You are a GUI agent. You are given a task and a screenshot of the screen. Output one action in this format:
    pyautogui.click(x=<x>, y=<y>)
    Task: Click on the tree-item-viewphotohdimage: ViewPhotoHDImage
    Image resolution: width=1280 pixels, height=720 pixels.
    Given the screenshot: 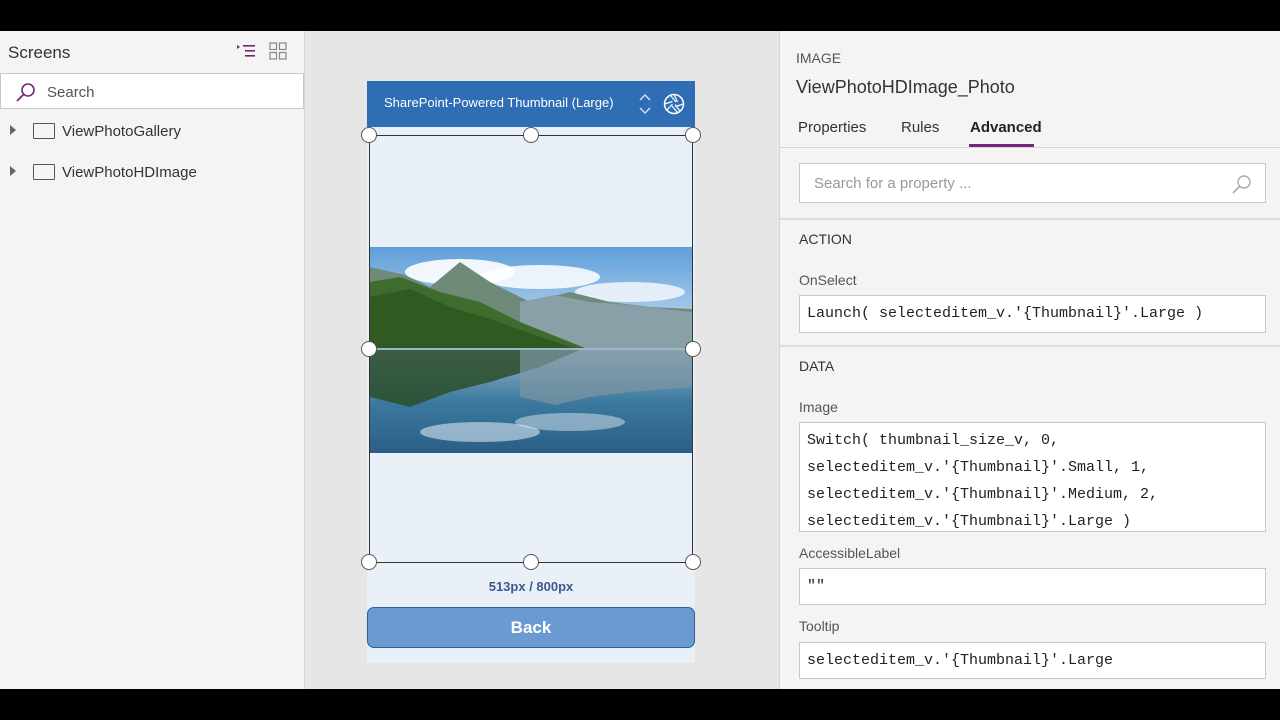 What is the action you would take?
    pyautogui.click(x=152, y=173)
    